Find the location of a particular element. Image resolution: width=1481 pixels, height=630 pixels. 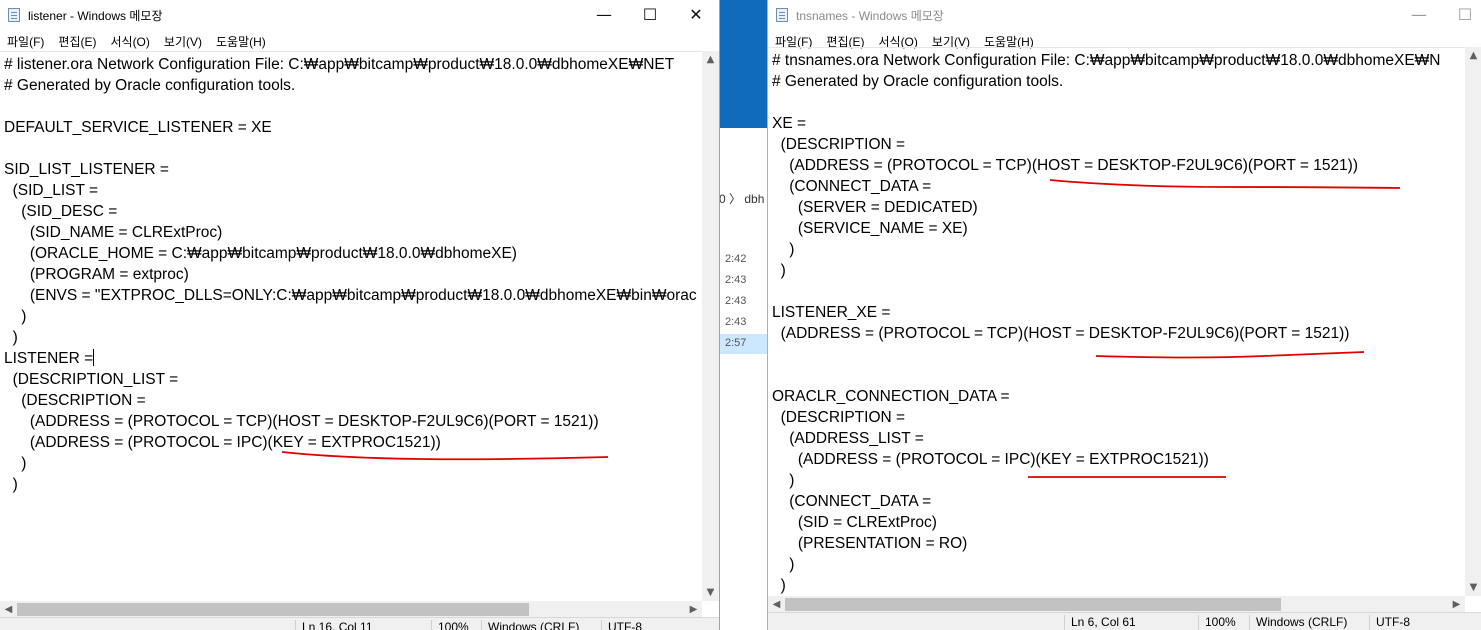

text-cursor is located at coordinates (94, 357).